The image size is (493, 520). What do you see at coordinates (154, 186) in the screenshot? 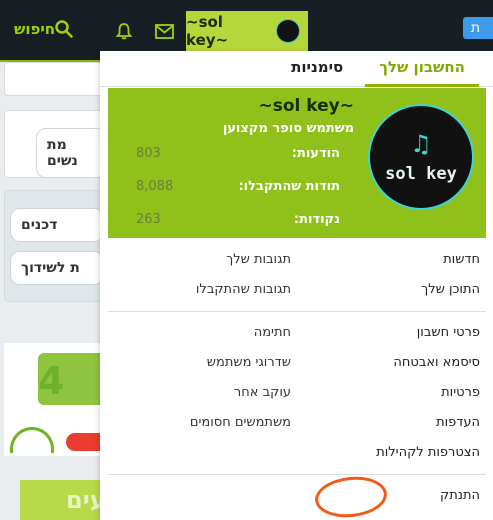
I see `stat-value-thanks: 8,088` at bounding box center [154, 186].